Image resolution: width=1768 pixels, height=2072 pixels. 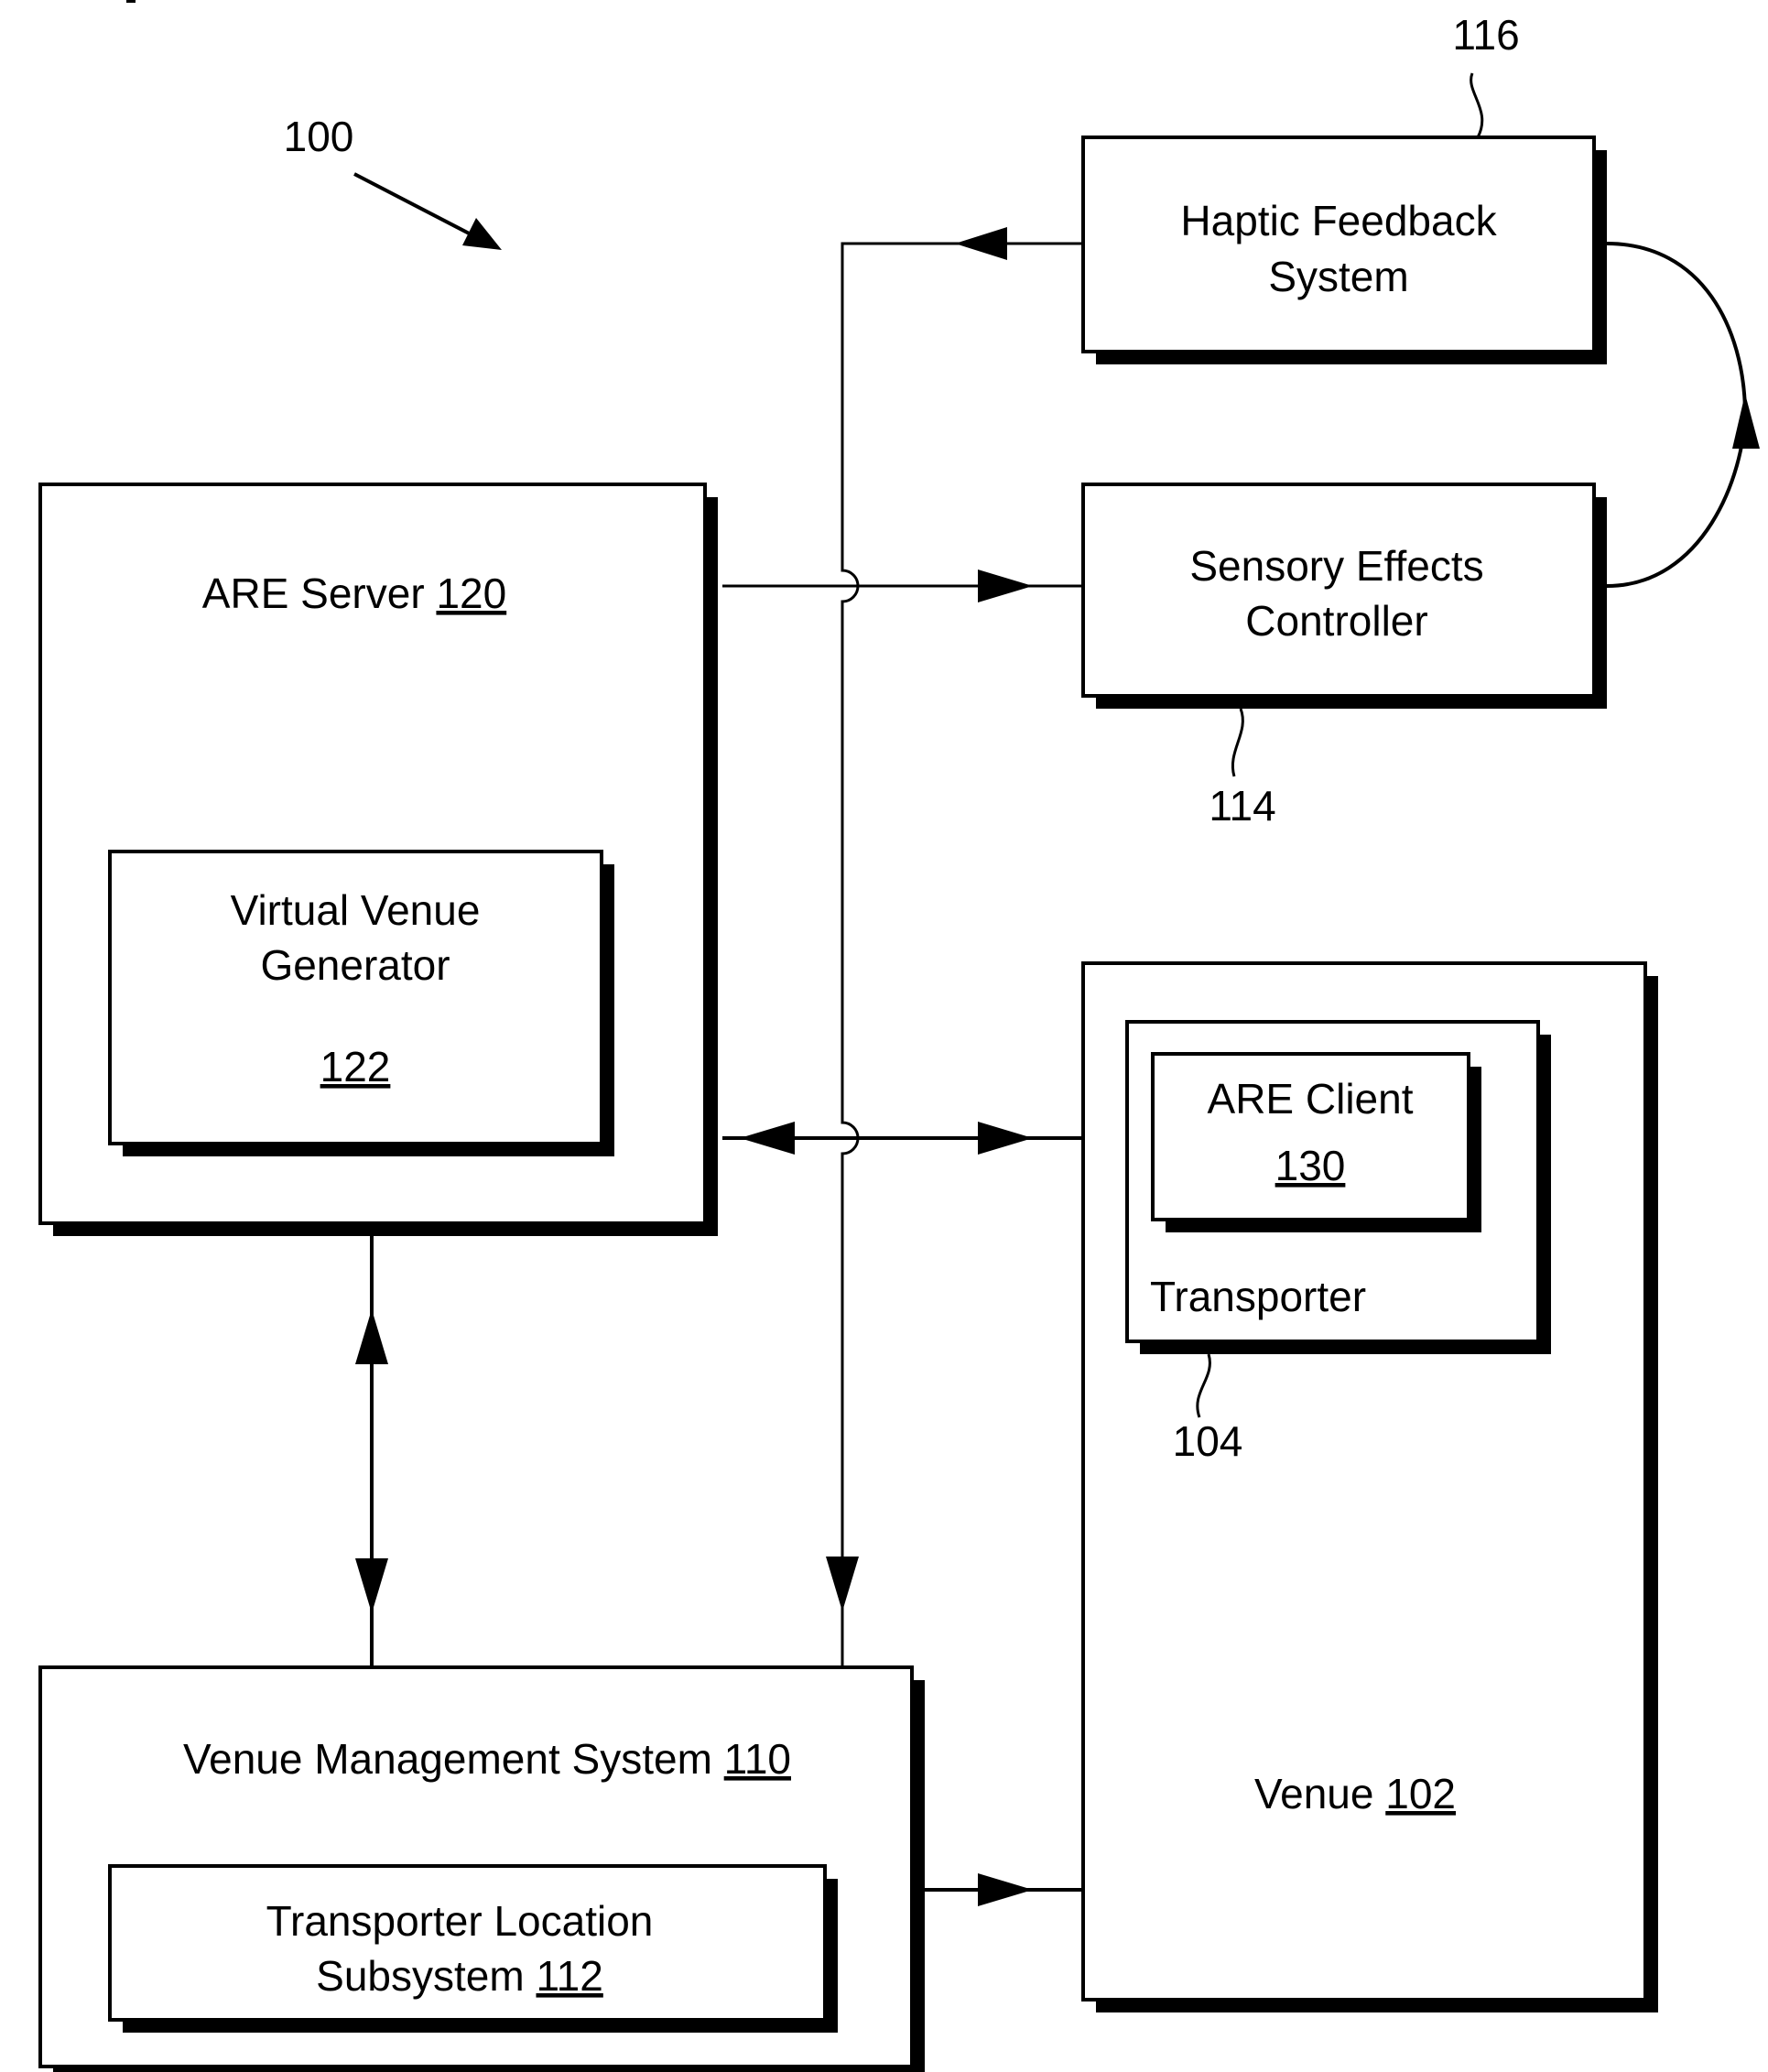 I want to click on vms-to-venue-arrow, so click(x=1004, y=1889).